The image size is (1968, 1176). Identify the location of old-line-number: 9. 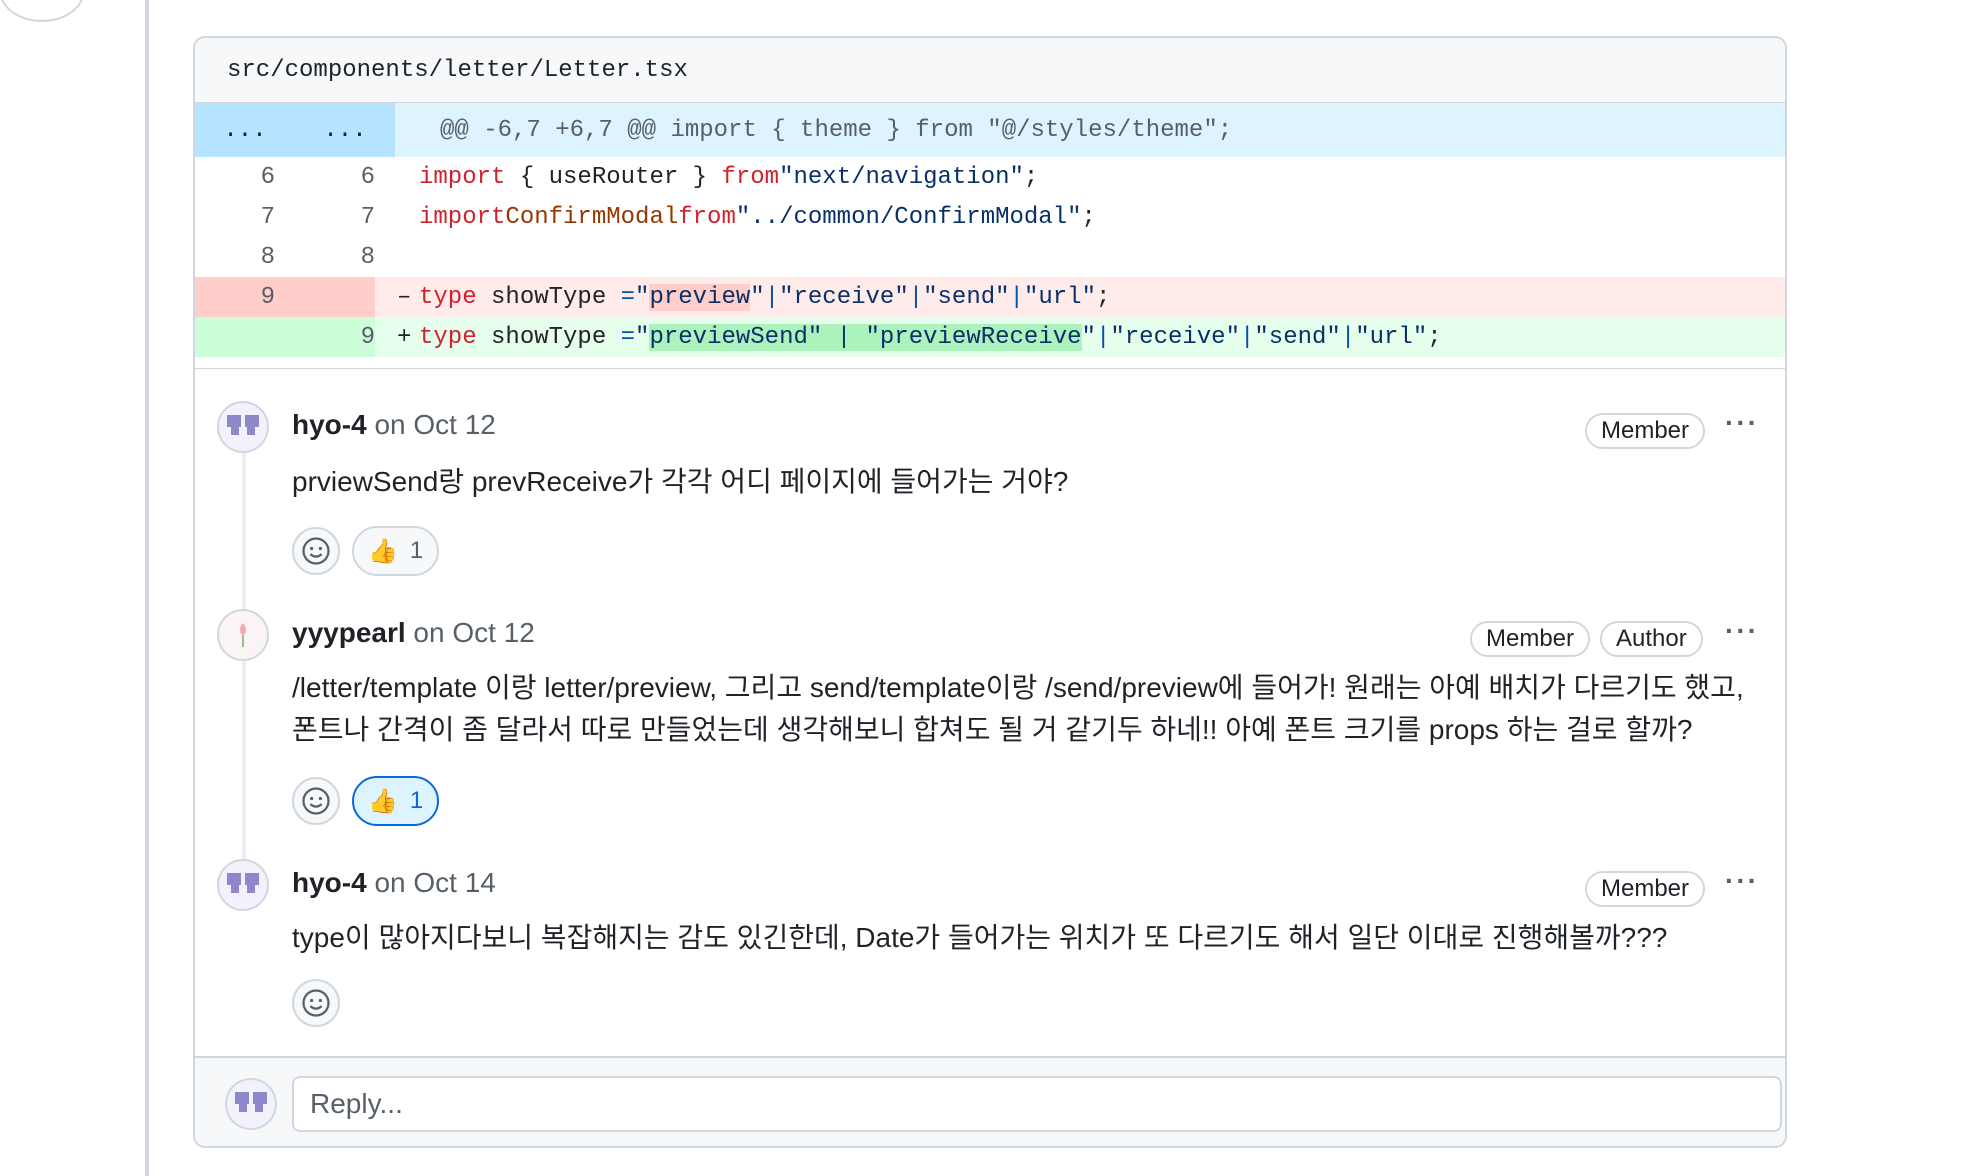
(235, 297).